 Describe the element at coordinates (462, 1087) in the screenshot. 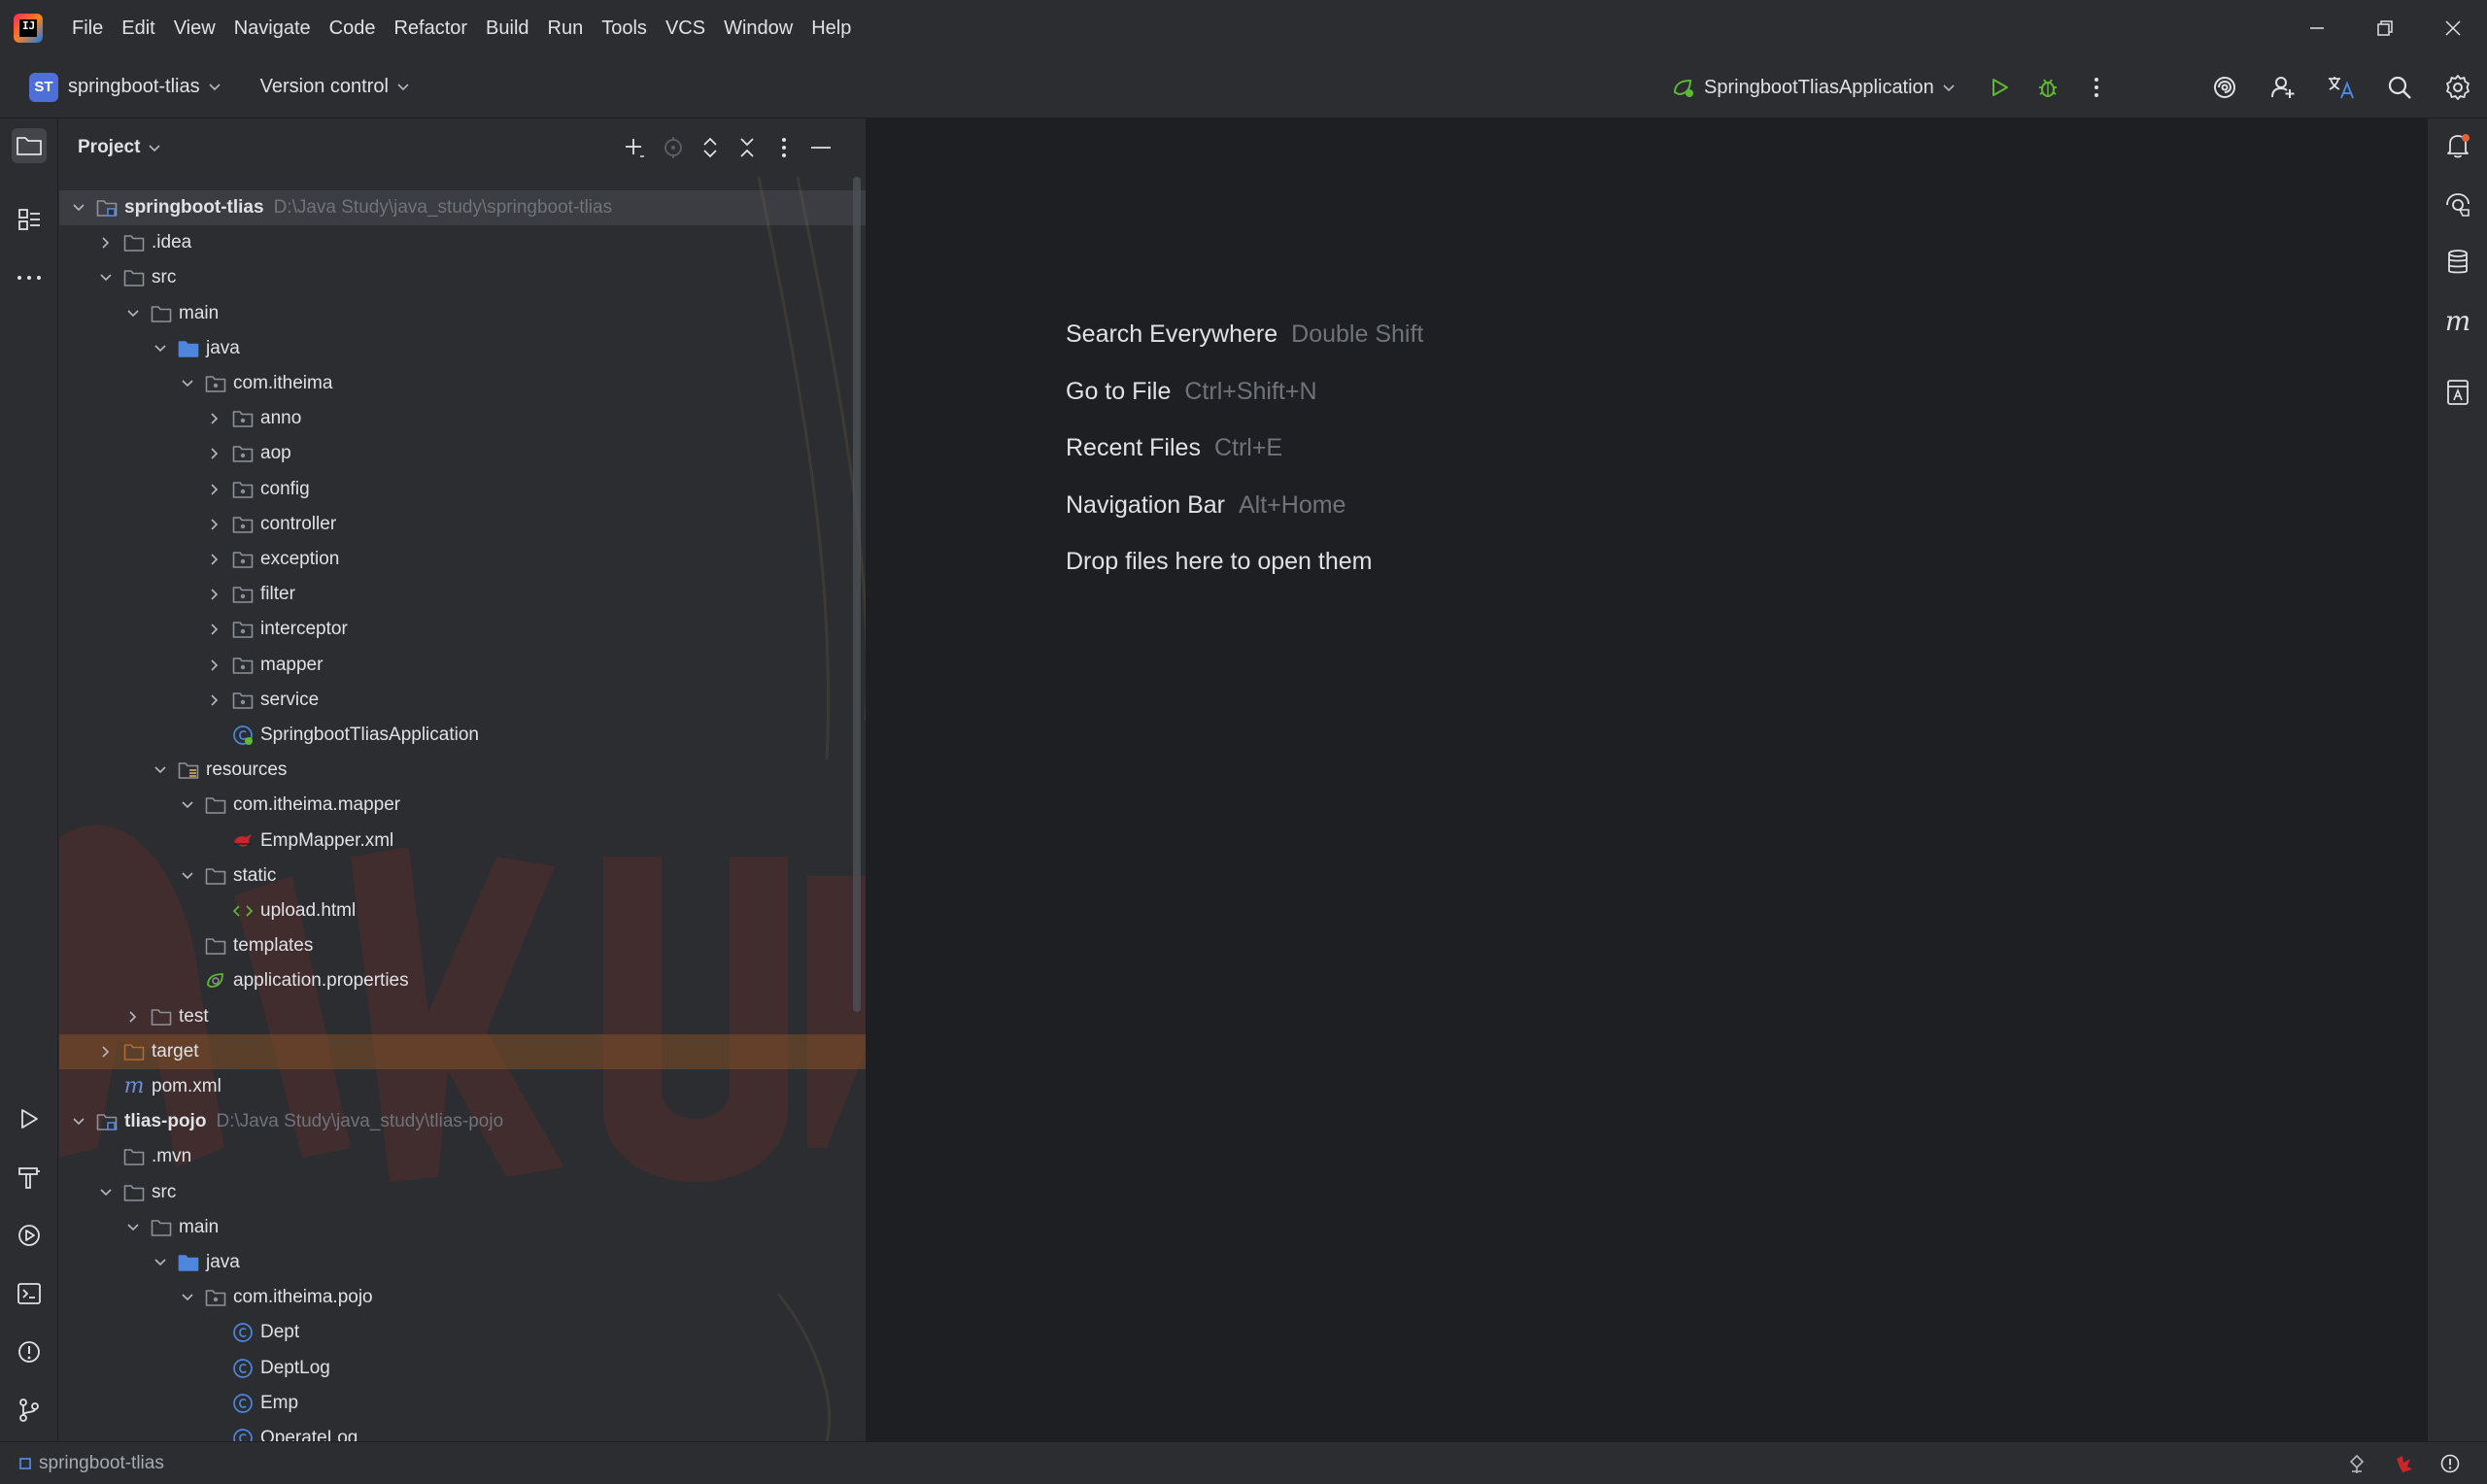

I see `tree-node: m pom.xml` at that location.